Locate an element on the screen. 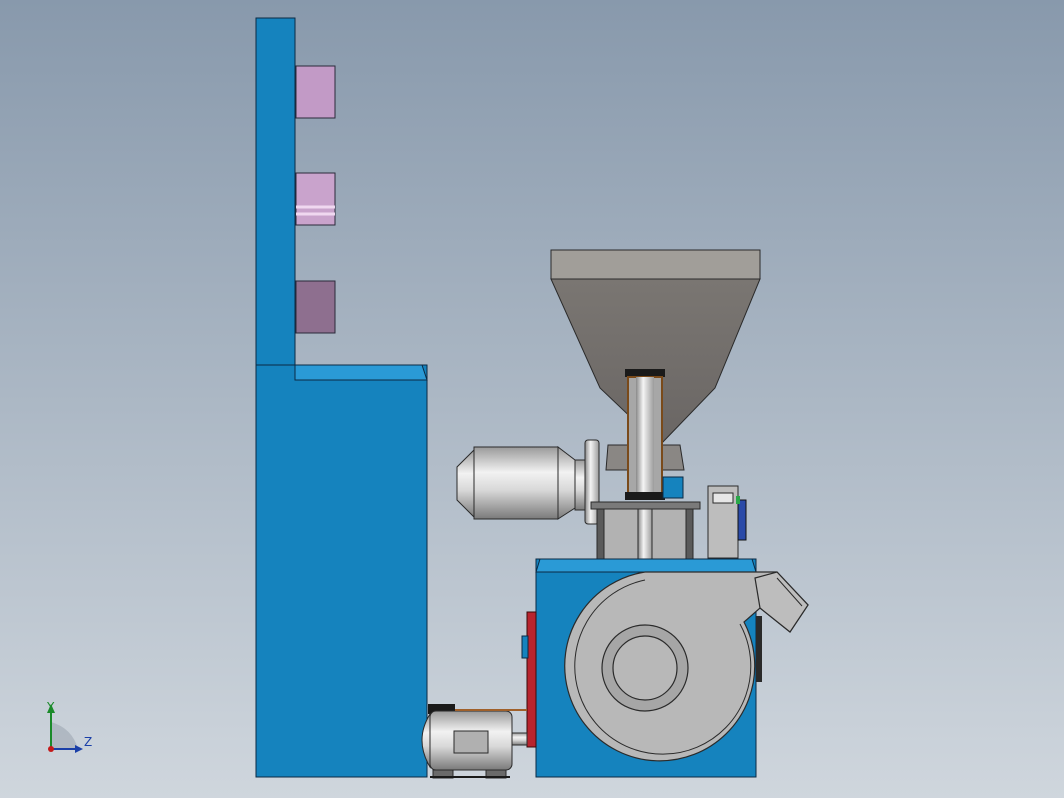 This screenshot has width=1064, height=802. throat-sensor is located at coordinates (673, 487).